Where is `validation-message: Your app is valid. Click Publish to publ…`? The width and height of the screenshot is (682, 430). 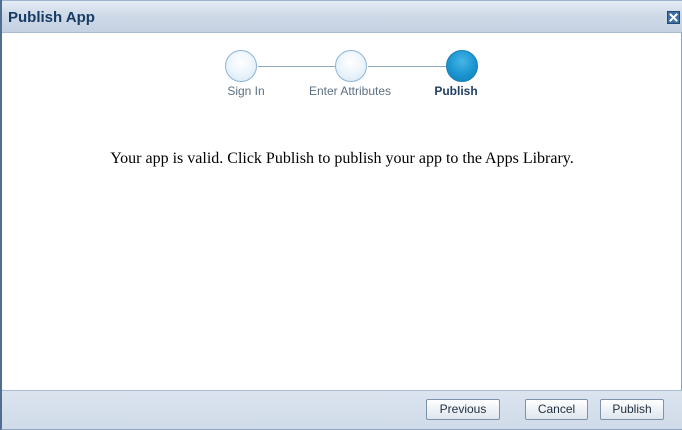
validation-message: Your app is valid. Click Publish to publ… is located at coordinates (342, 158).